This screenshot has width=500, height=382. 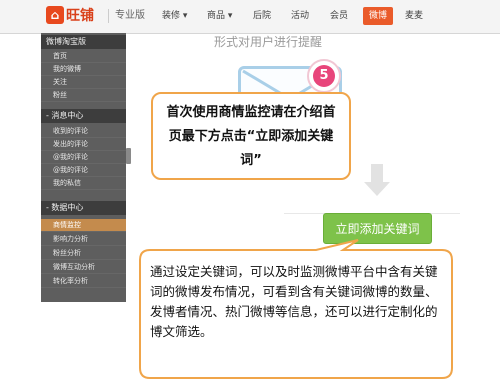 I want to click on sidebar-collapse-handle, so click(x=128, y=156).